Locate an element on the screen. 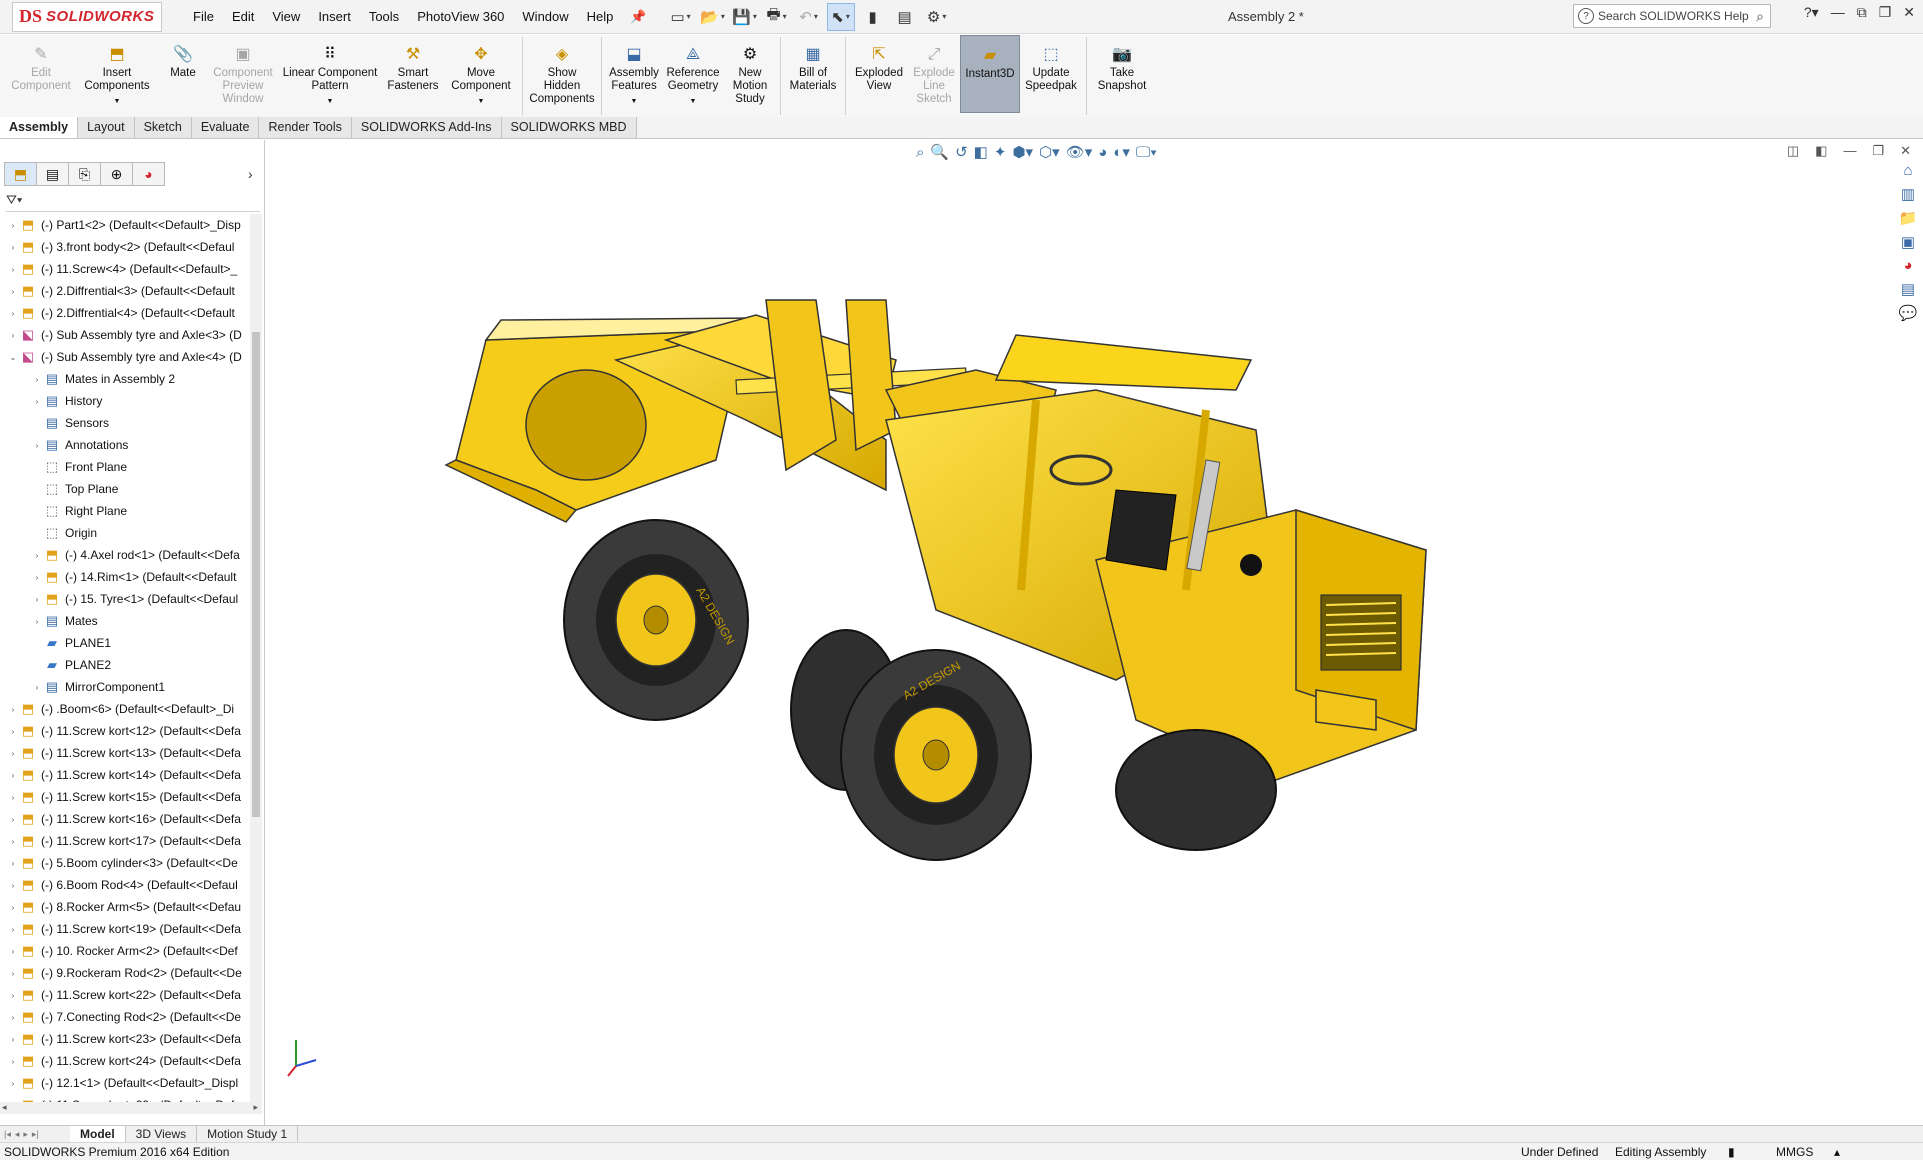  tree-item: ▰ PLANE1 is located at coordinates (125, 643).